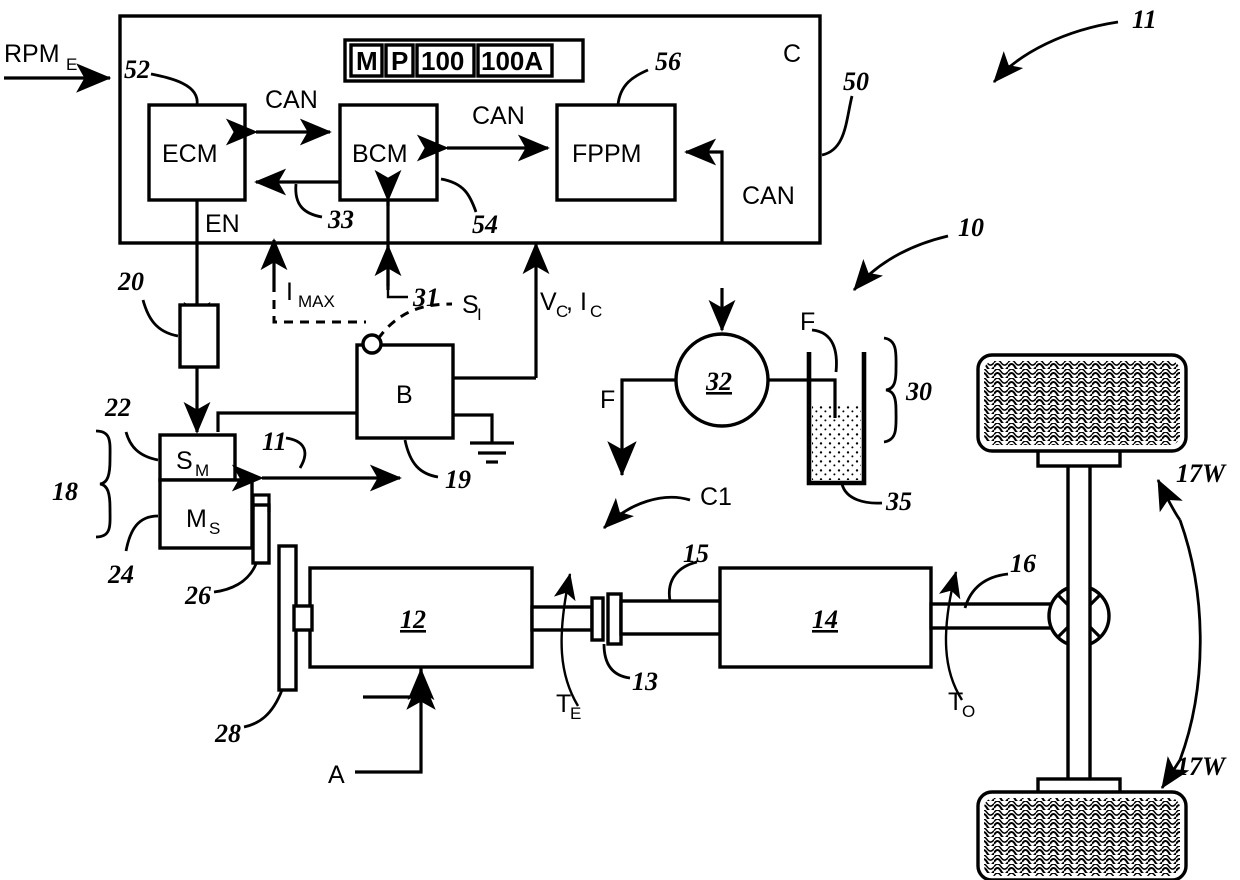  Describe the element at coordinates (214, 528) in the screenshot. I see `motor-subscript: S` at that location.